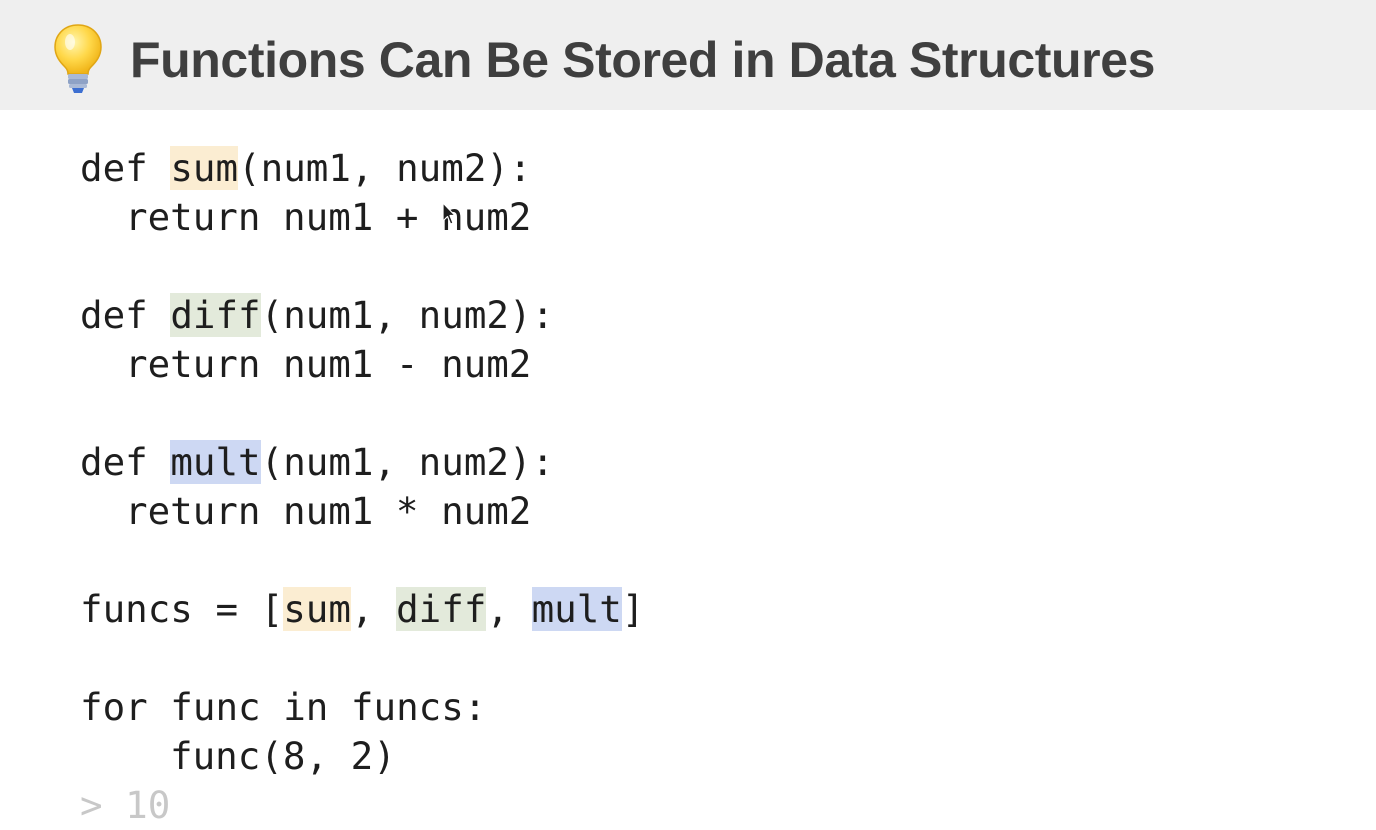  I want to click on code-line-return-diff: return num1 - num2, so click(328, 364).